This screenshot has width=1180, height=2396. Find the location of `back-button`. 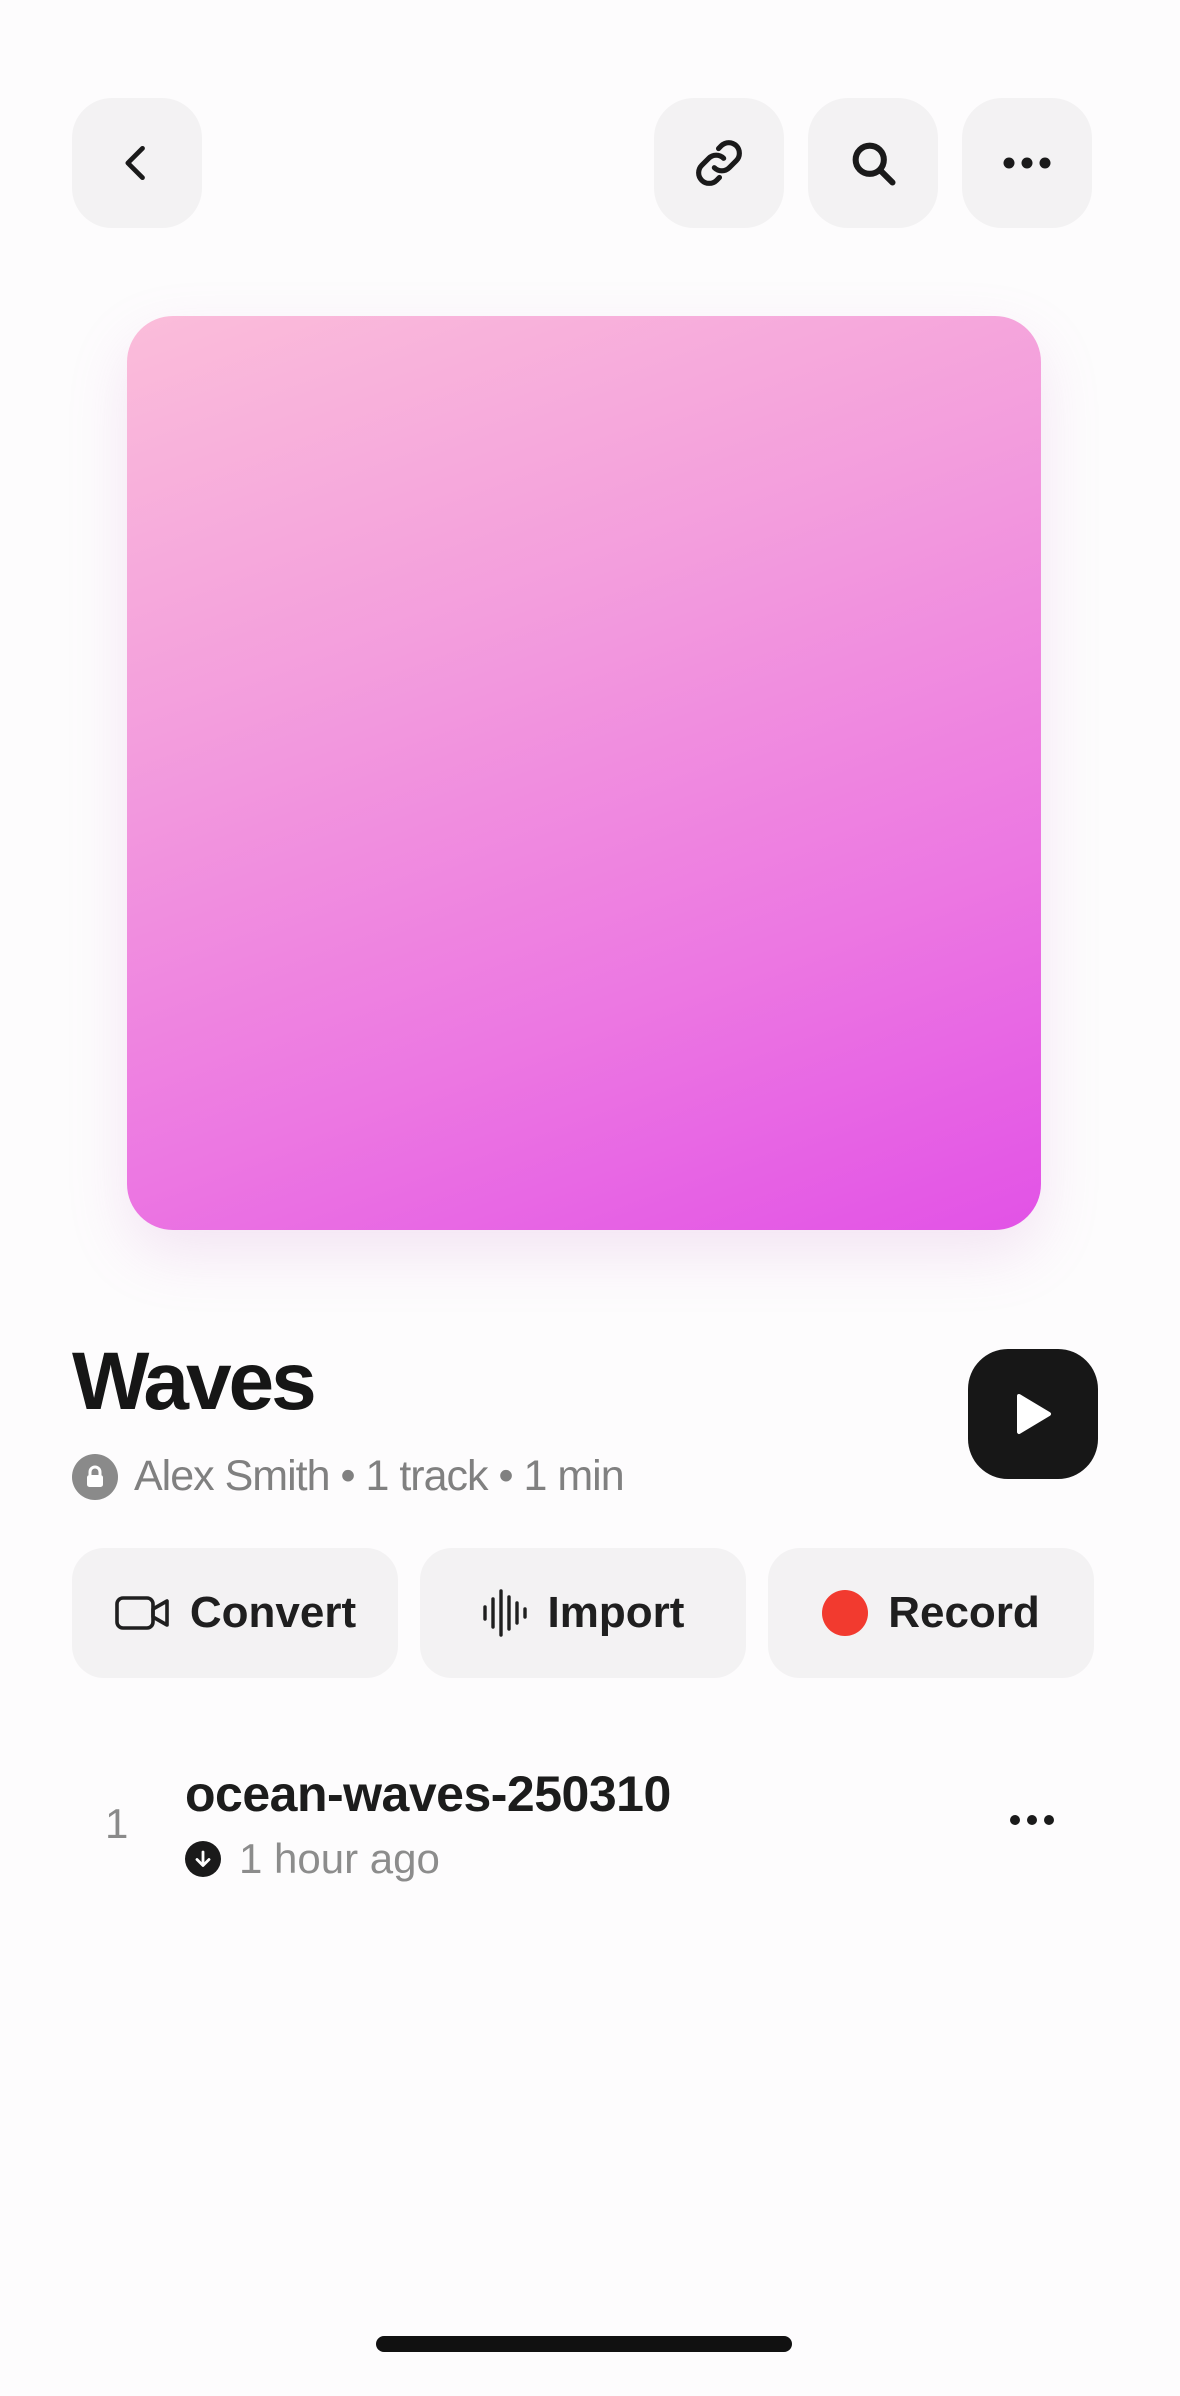

back-button is located at coordinates (137, 163).